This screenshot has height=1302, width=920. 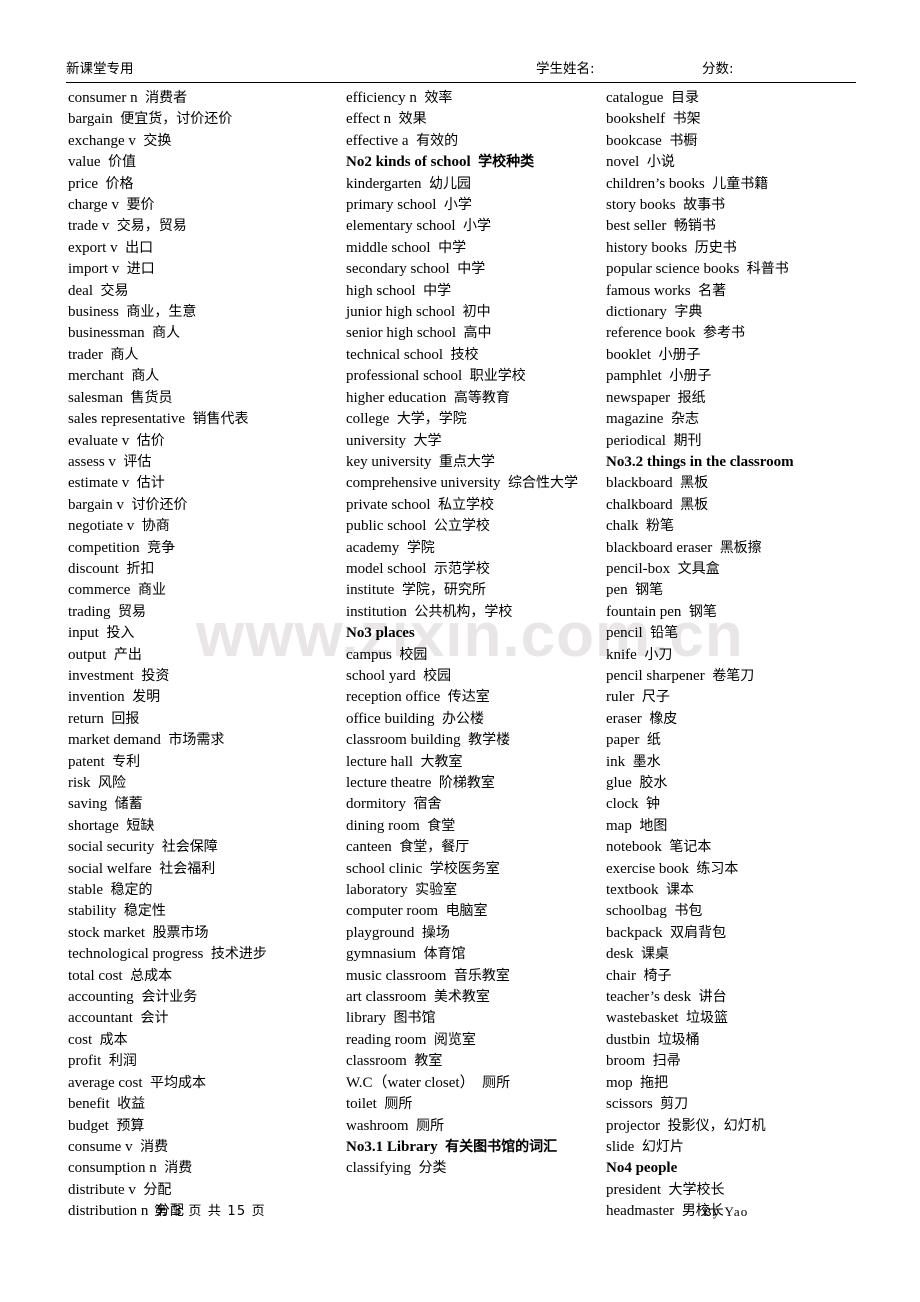 I want to click on entry-chinese: 钢笔, so click(x=702, y=611).